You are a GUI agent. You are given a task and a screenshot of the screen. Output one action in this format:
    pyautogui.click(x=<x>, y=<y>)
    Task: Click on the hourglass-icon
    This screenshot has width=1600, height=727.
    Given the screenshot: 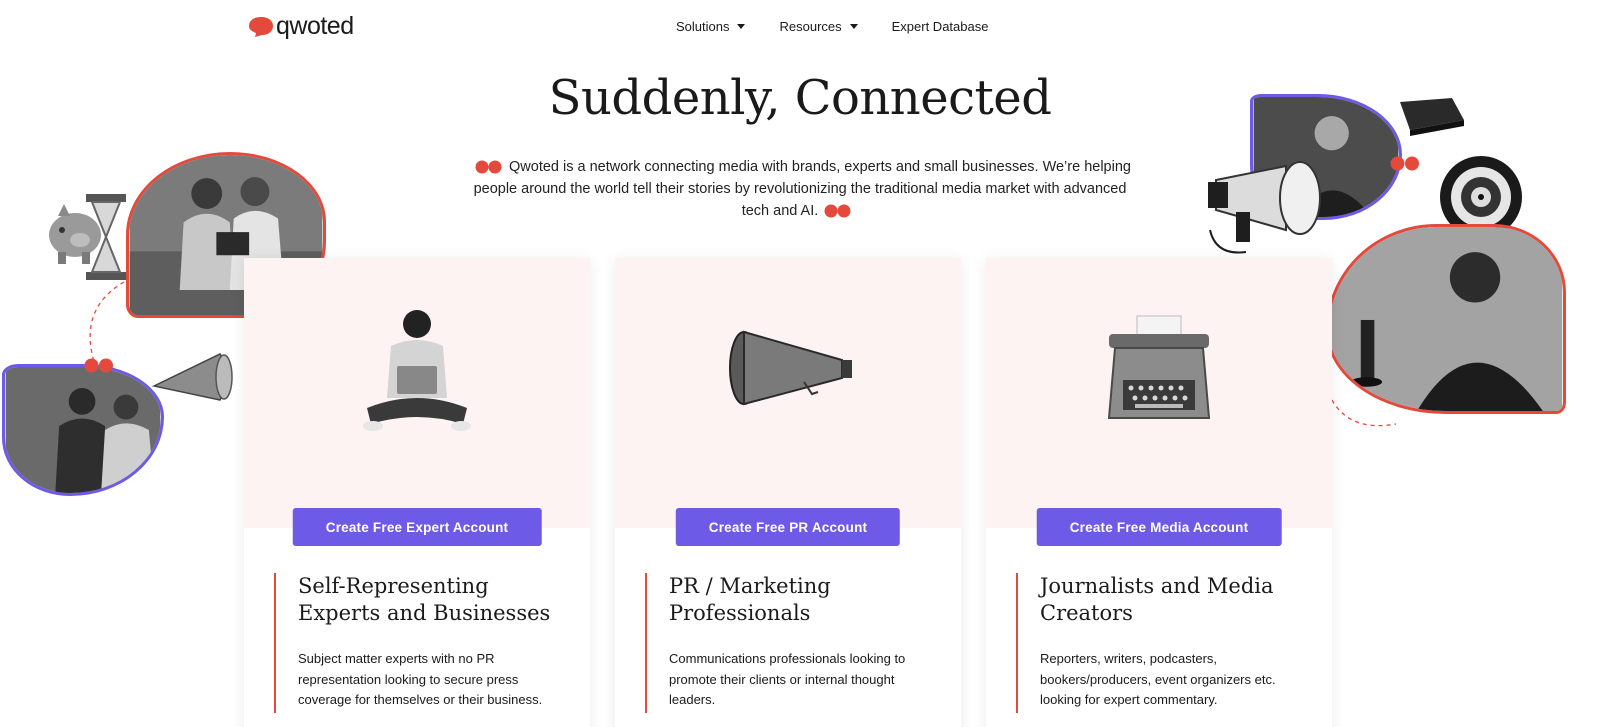 What is the action you would take?
    pyautogui.click(x=106, y=237)
    